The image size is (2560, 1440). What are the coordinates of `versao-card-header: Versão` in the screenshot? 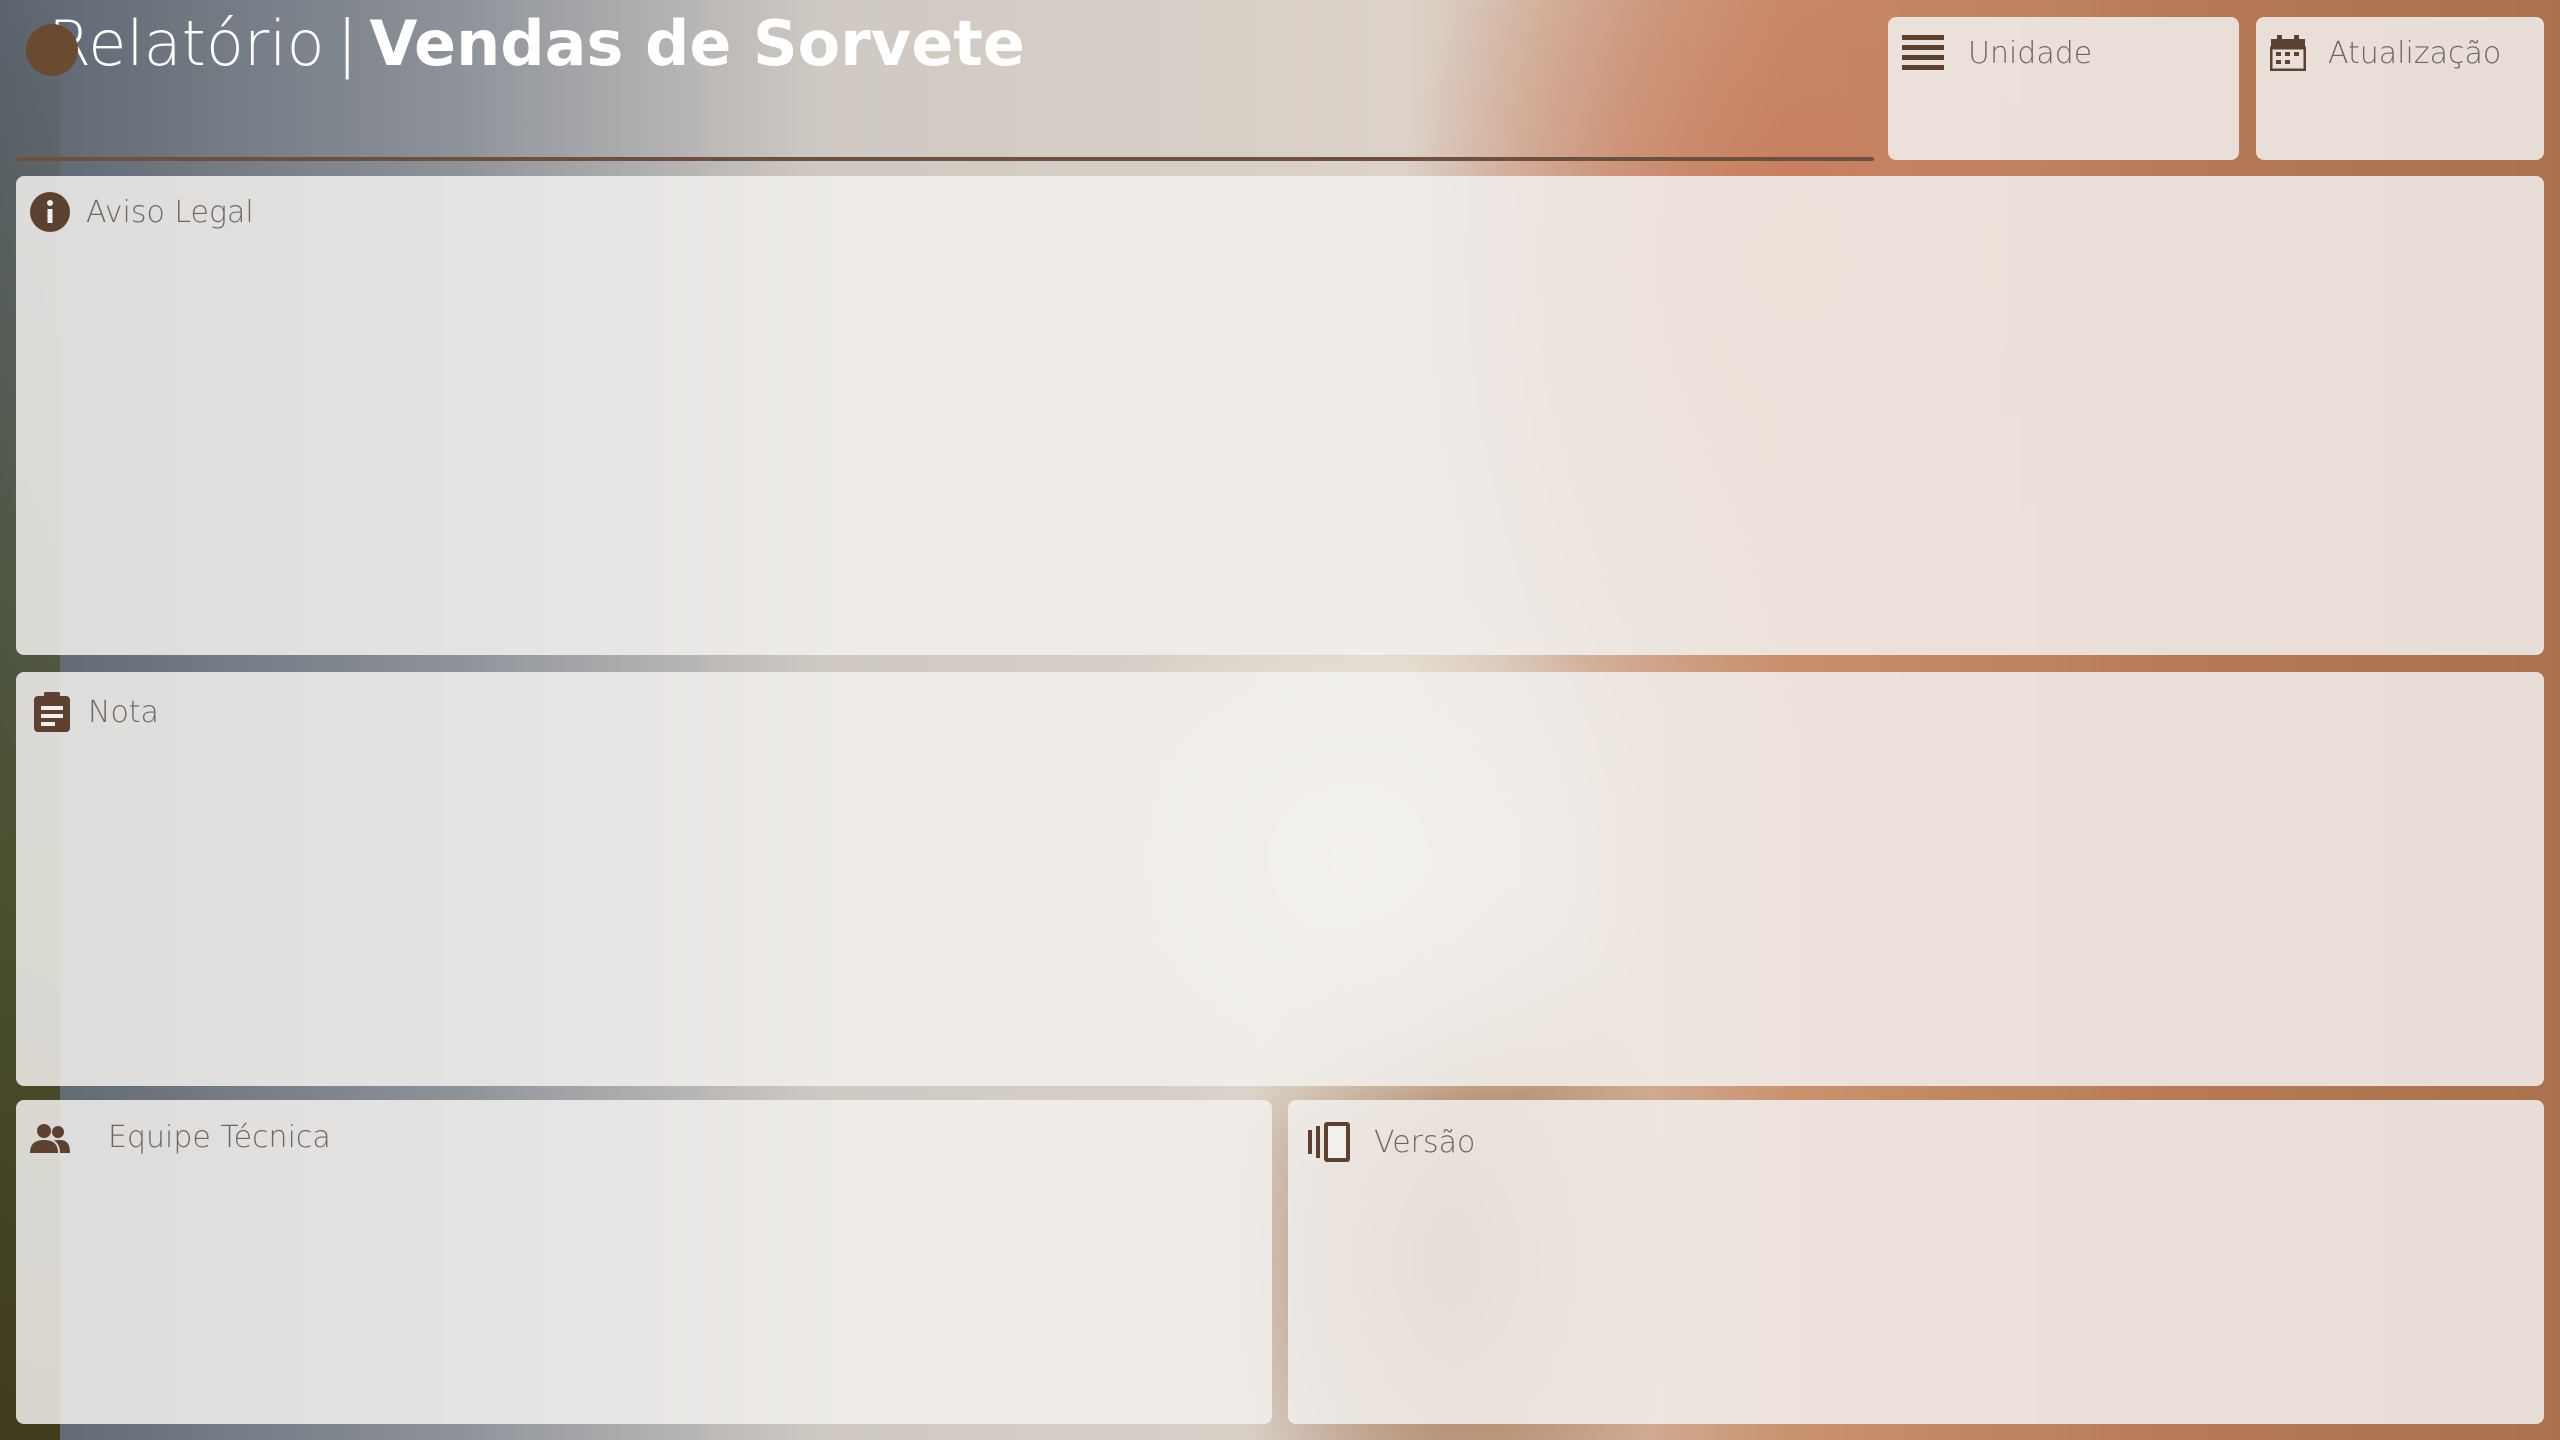 It's located at (1391, 1142).